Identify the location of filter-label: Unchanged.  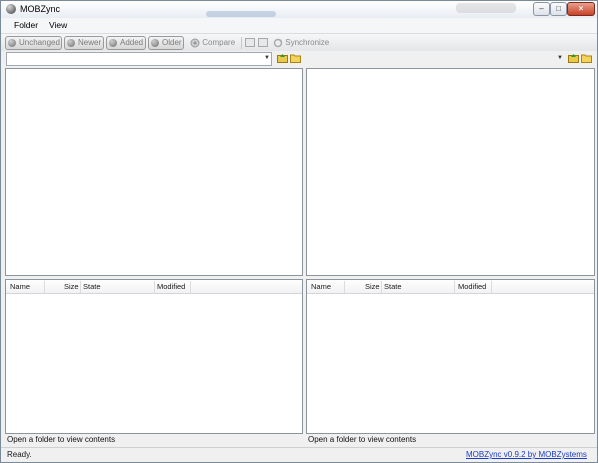
(39, 42).